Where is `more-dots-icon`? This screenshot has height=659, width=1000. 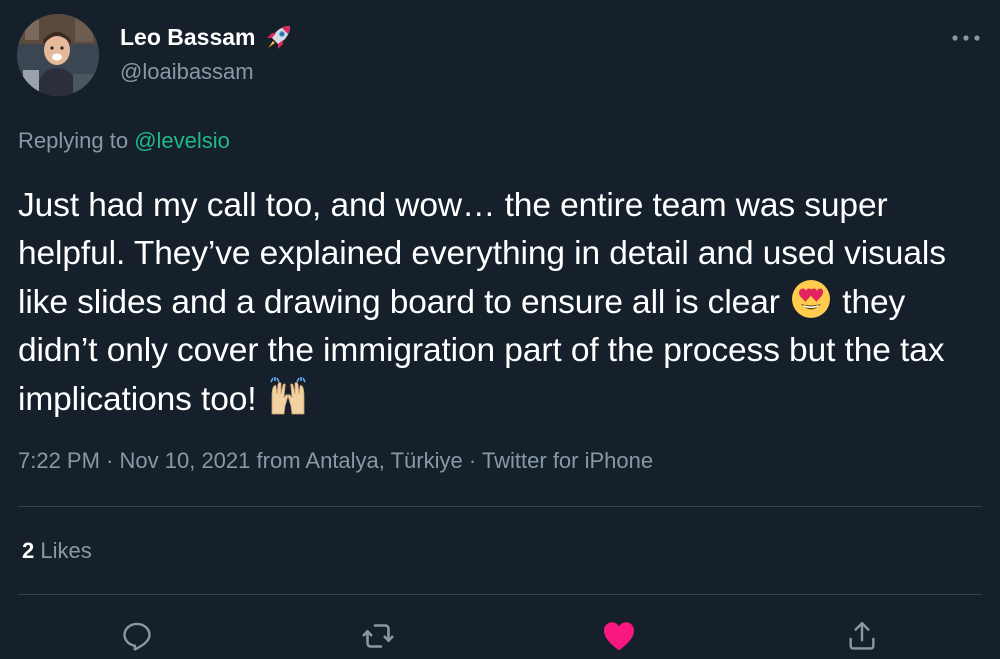 more-dots-icon is located at coordinates (966, 38).